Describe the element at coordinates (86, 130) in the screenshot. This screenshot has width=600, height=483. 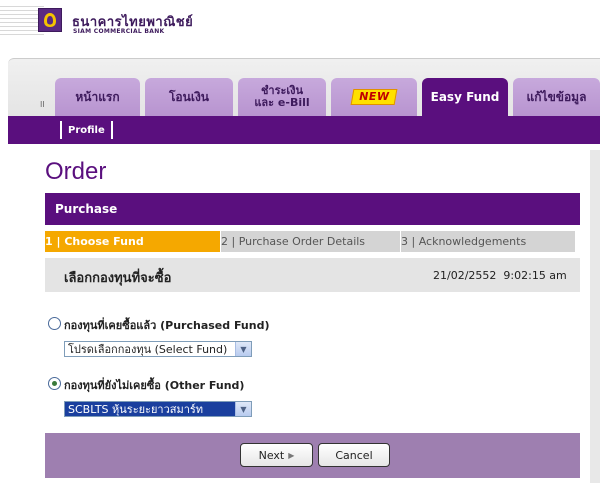
I see `profile-link: Profile` at that location.